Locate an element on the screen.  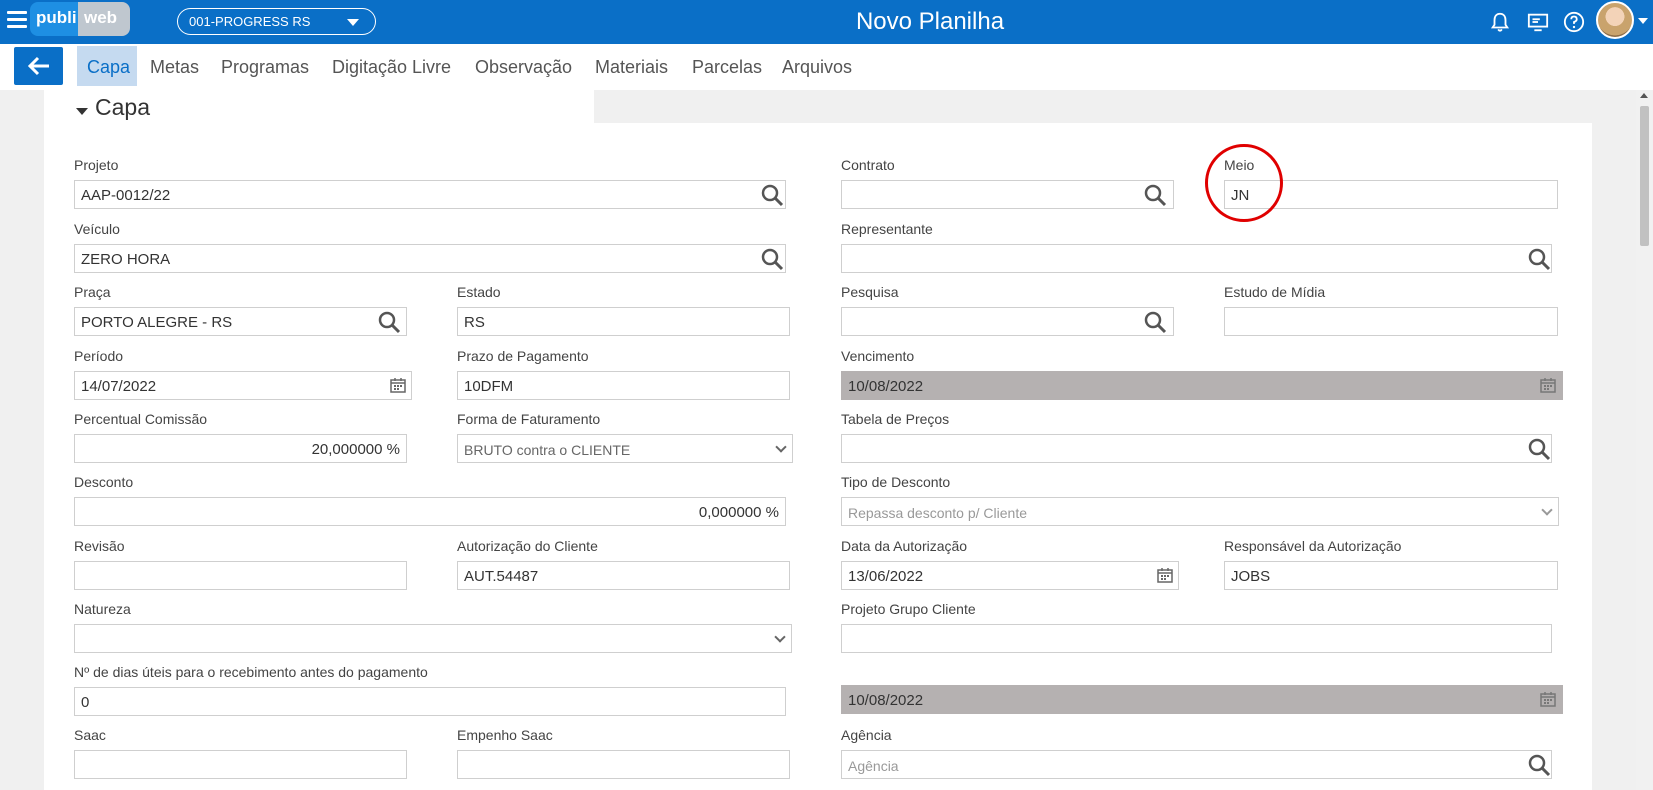
company-select: 001-PROGRESS RS is located at coordinates (276, 21).